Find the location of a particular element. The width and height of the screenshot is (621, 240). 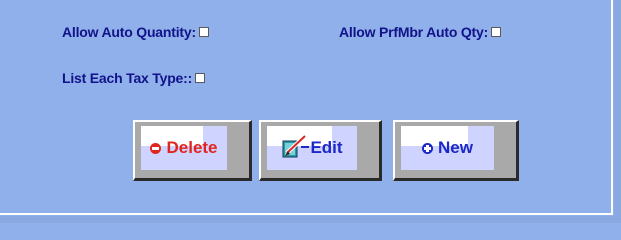

list-each-tax-type-checkbox is located at coordinates (200, 78).